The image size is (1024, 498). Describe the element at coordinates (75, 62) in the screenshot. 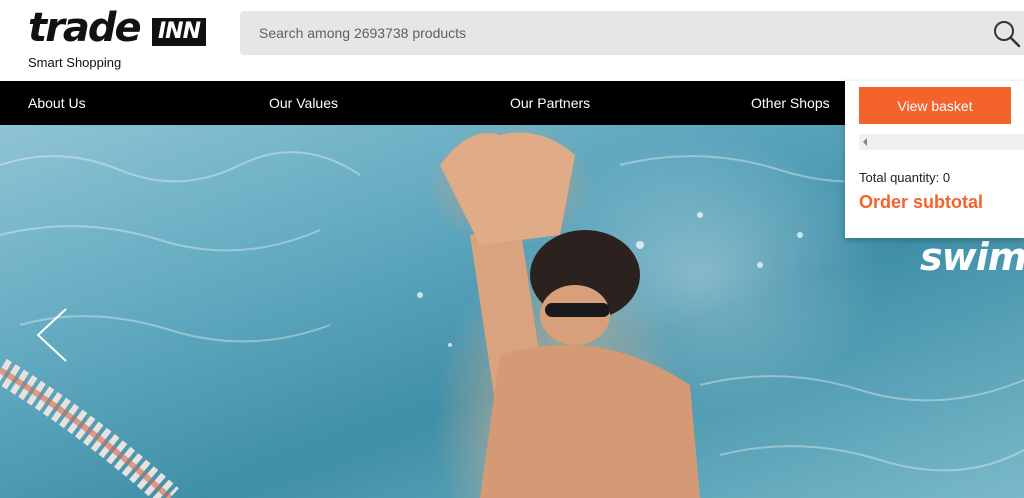

I see `tagline: Smart Shopping` at that location.